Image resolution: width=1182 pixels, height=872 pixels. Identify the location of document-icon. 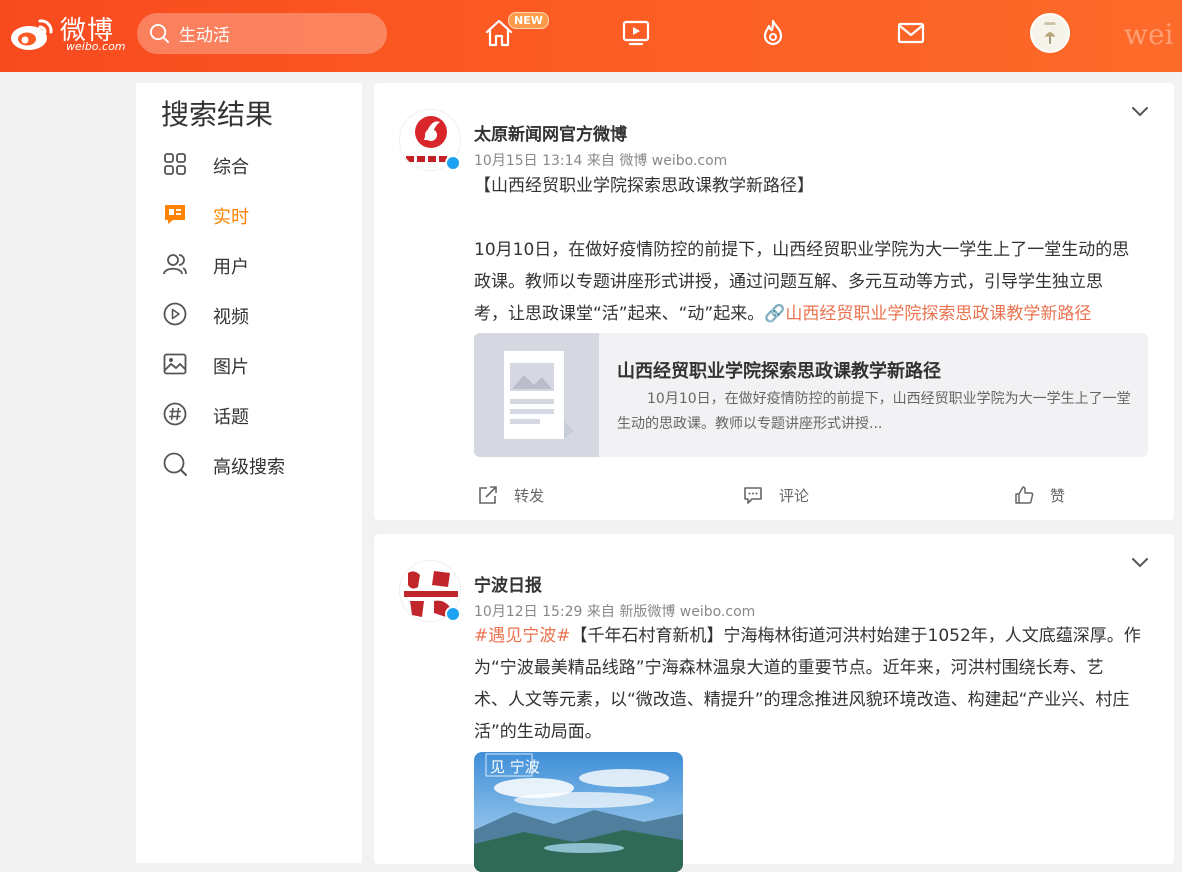
(539, 395).